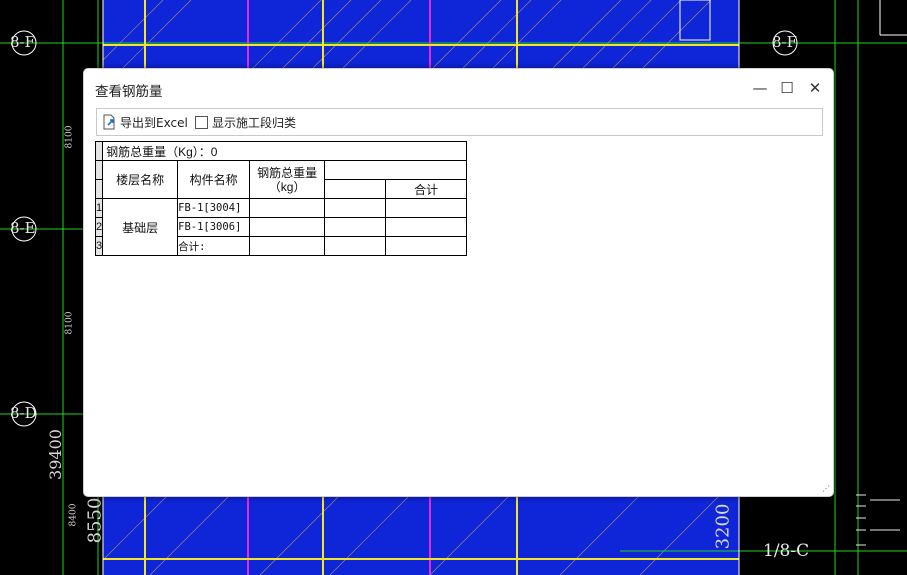 This screenshot has width=907, height=575. What do you see at coordinates (140, 179) in the screenshot?
I see `header-floor-name: 楼层名称` at bounding box center [140, 179].